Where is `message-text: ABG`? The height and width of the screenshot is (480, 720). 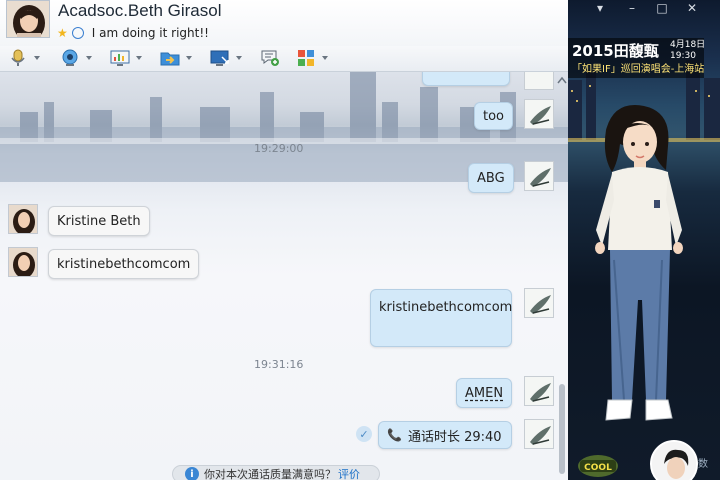 message-text: ABG is located at coordinates (491, 178).